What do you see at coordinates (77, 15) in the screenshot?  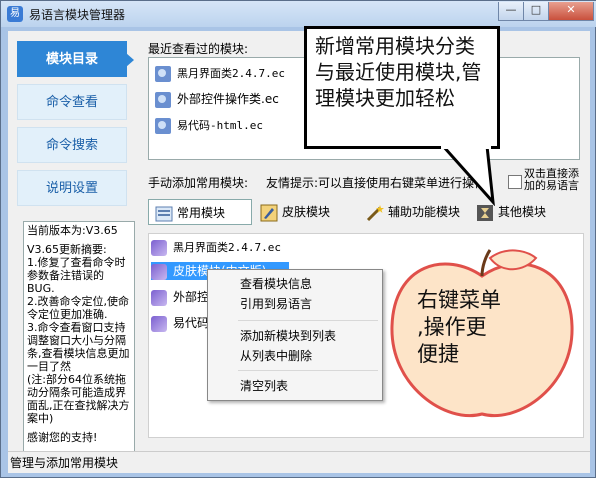 I see `window-title: 易语言模块管理器` at bounding box center [77, 15].